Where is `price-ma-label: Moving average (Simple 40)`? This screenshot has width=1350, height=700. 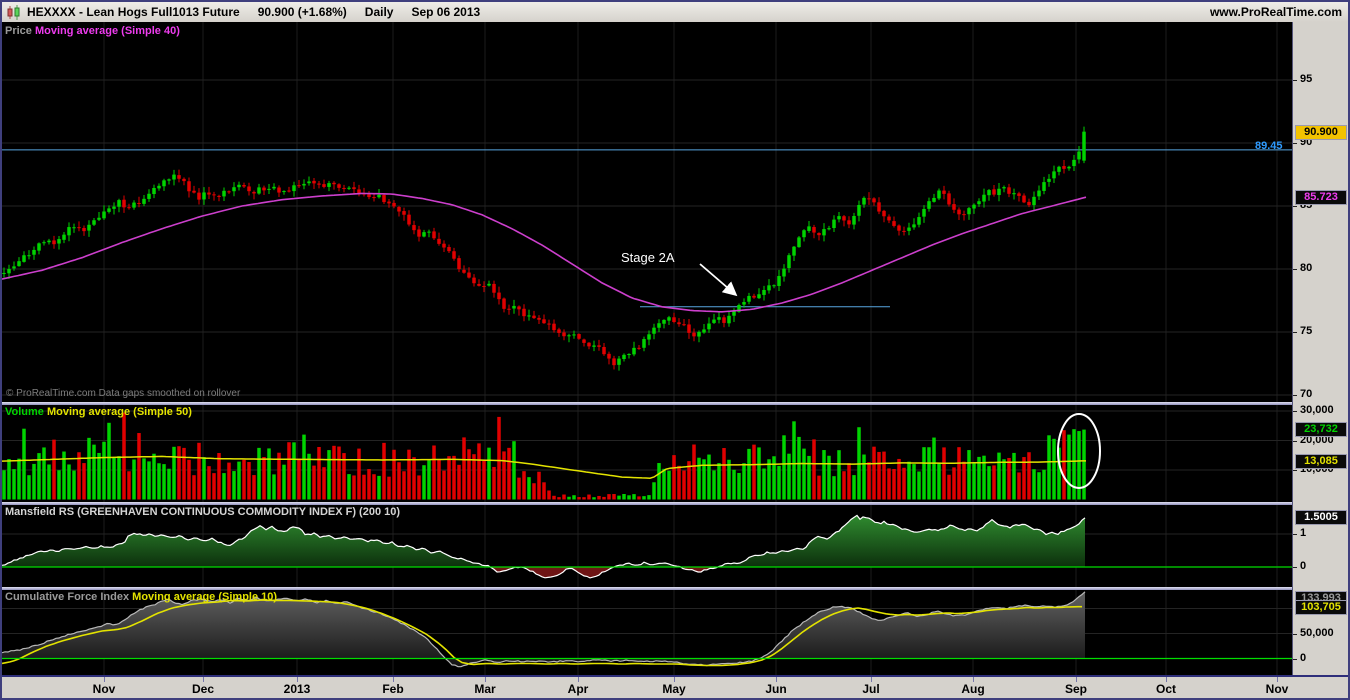 price-ma-label: Moving average (Simple 40) is located at coordinates (107, 31).